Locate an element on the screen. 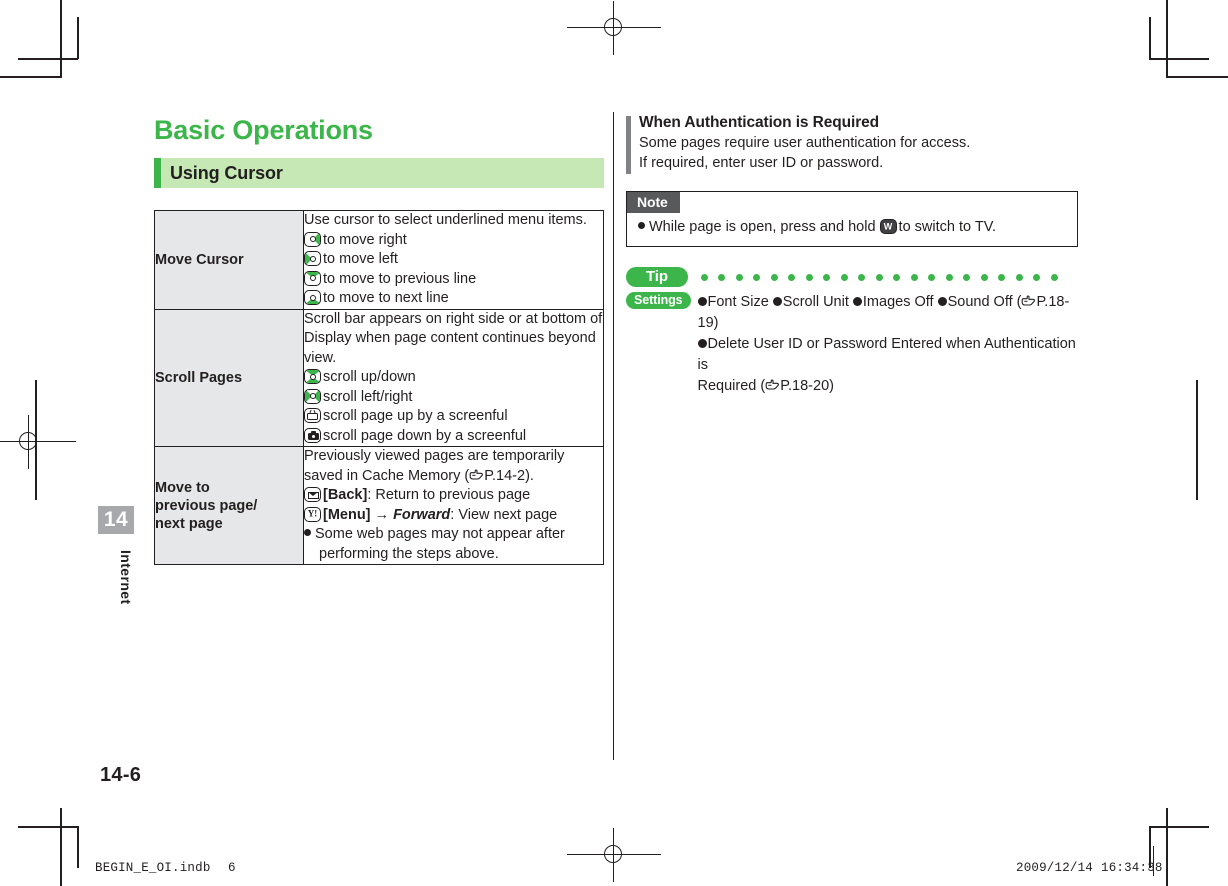  camera-key-icon is located at coordinates (312, 435).